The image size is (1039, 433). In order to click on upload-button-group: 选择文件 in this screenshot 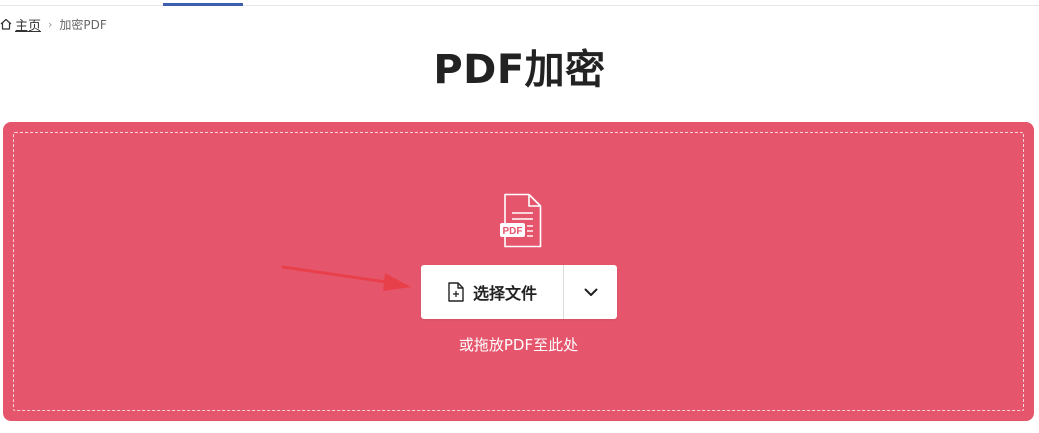, I will do `click(519, 292)`.